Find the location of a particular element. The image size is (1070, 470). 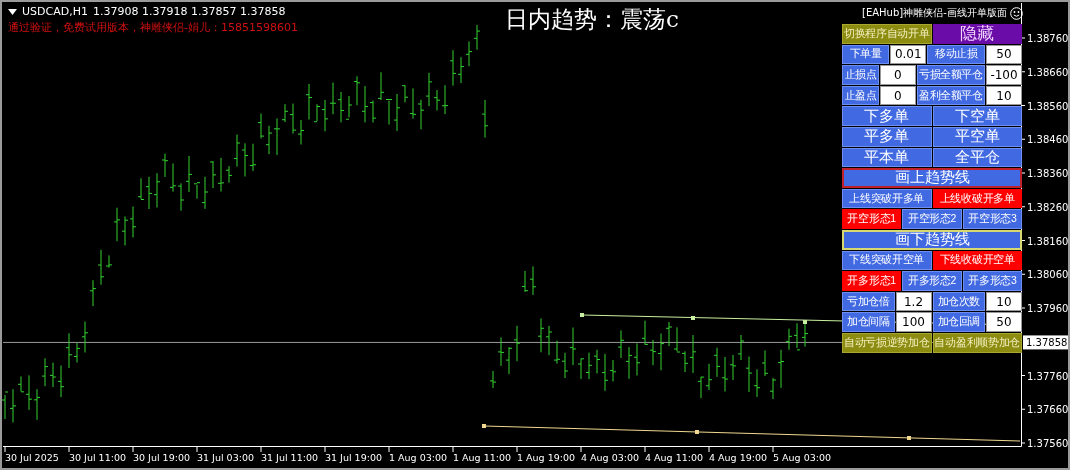

time-label: 31 Jul 19:00 is located at coordinates (353, 457).